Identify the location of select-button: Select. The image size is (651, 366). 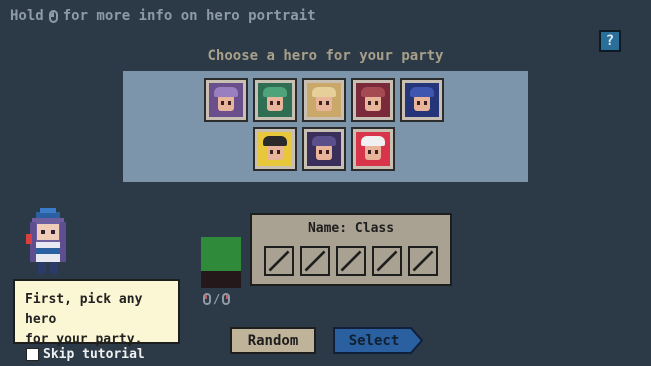
(378, 340).